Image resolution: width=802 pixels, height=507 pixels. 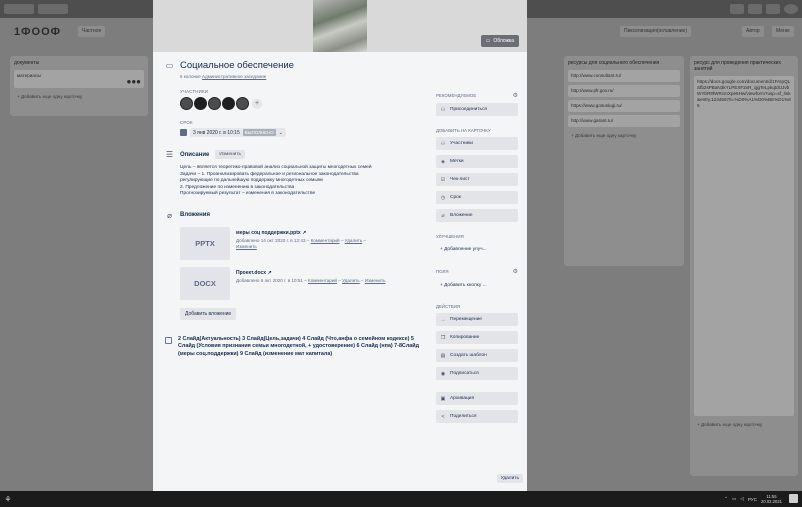 What do you see at coordinates (773, 9) in the screenshot?
I see `bell-icon` at bounding box center [773, 9].